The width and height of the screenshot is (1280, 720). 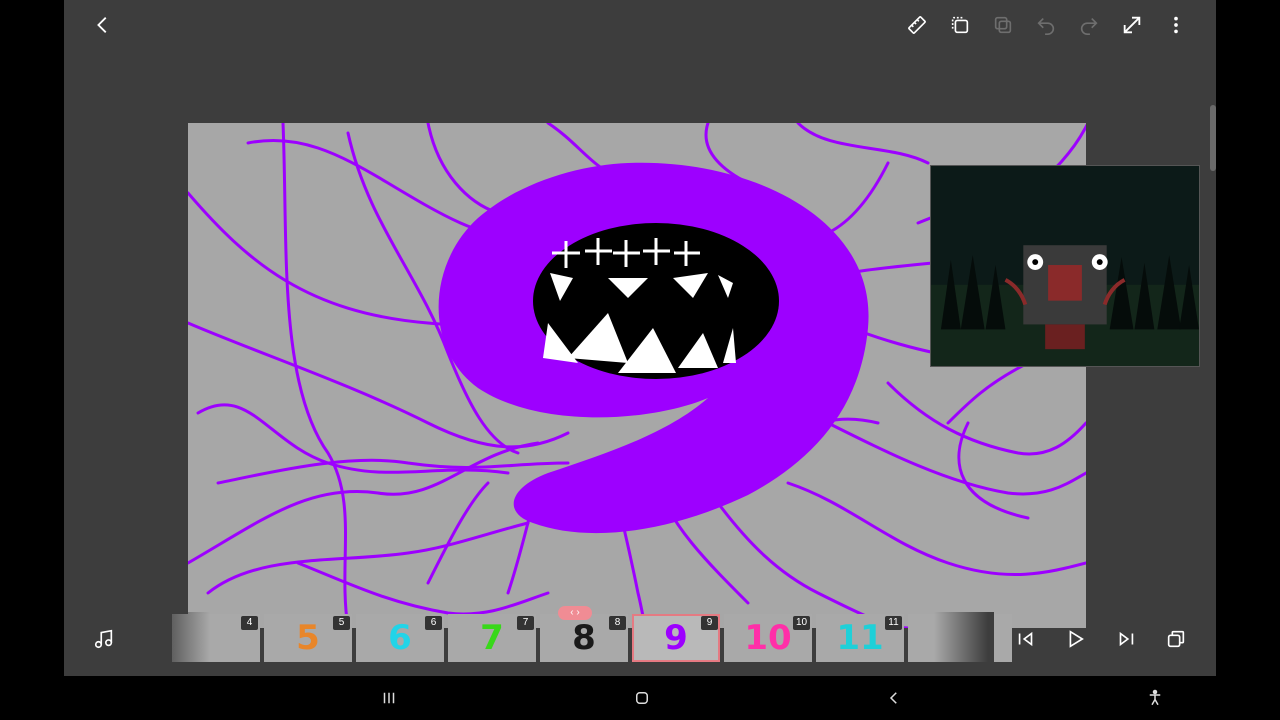 What do you see at coordinates (103, 25) in the screenshot?
I see `back-arrow-icon` at bounding box center [103, 25].